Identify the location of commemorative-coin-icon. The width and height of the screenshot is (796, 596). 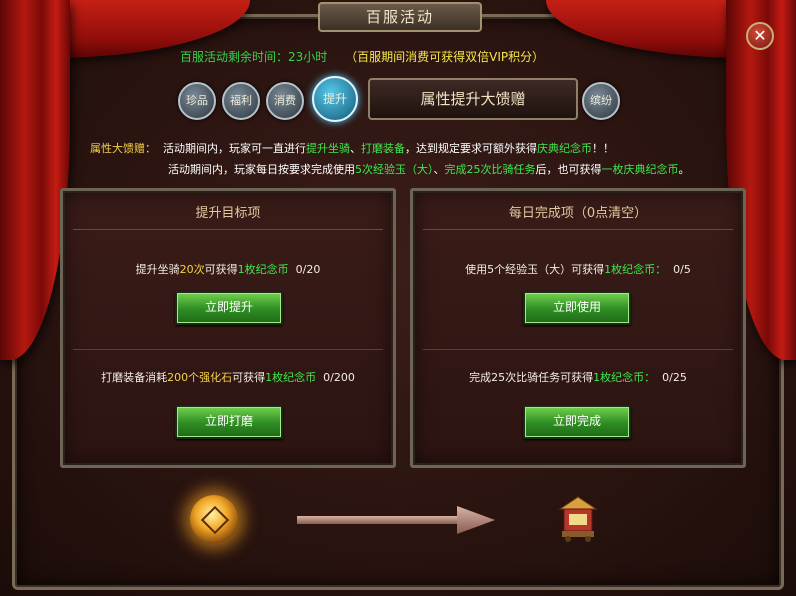
(214, 519).